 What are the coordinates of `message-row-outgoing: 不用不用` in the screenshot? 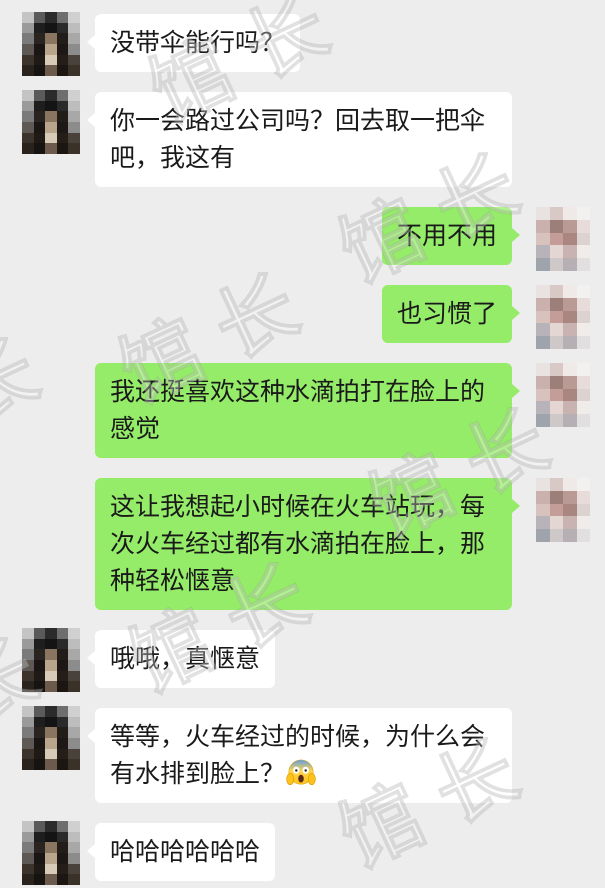 It's located at (302, 239).